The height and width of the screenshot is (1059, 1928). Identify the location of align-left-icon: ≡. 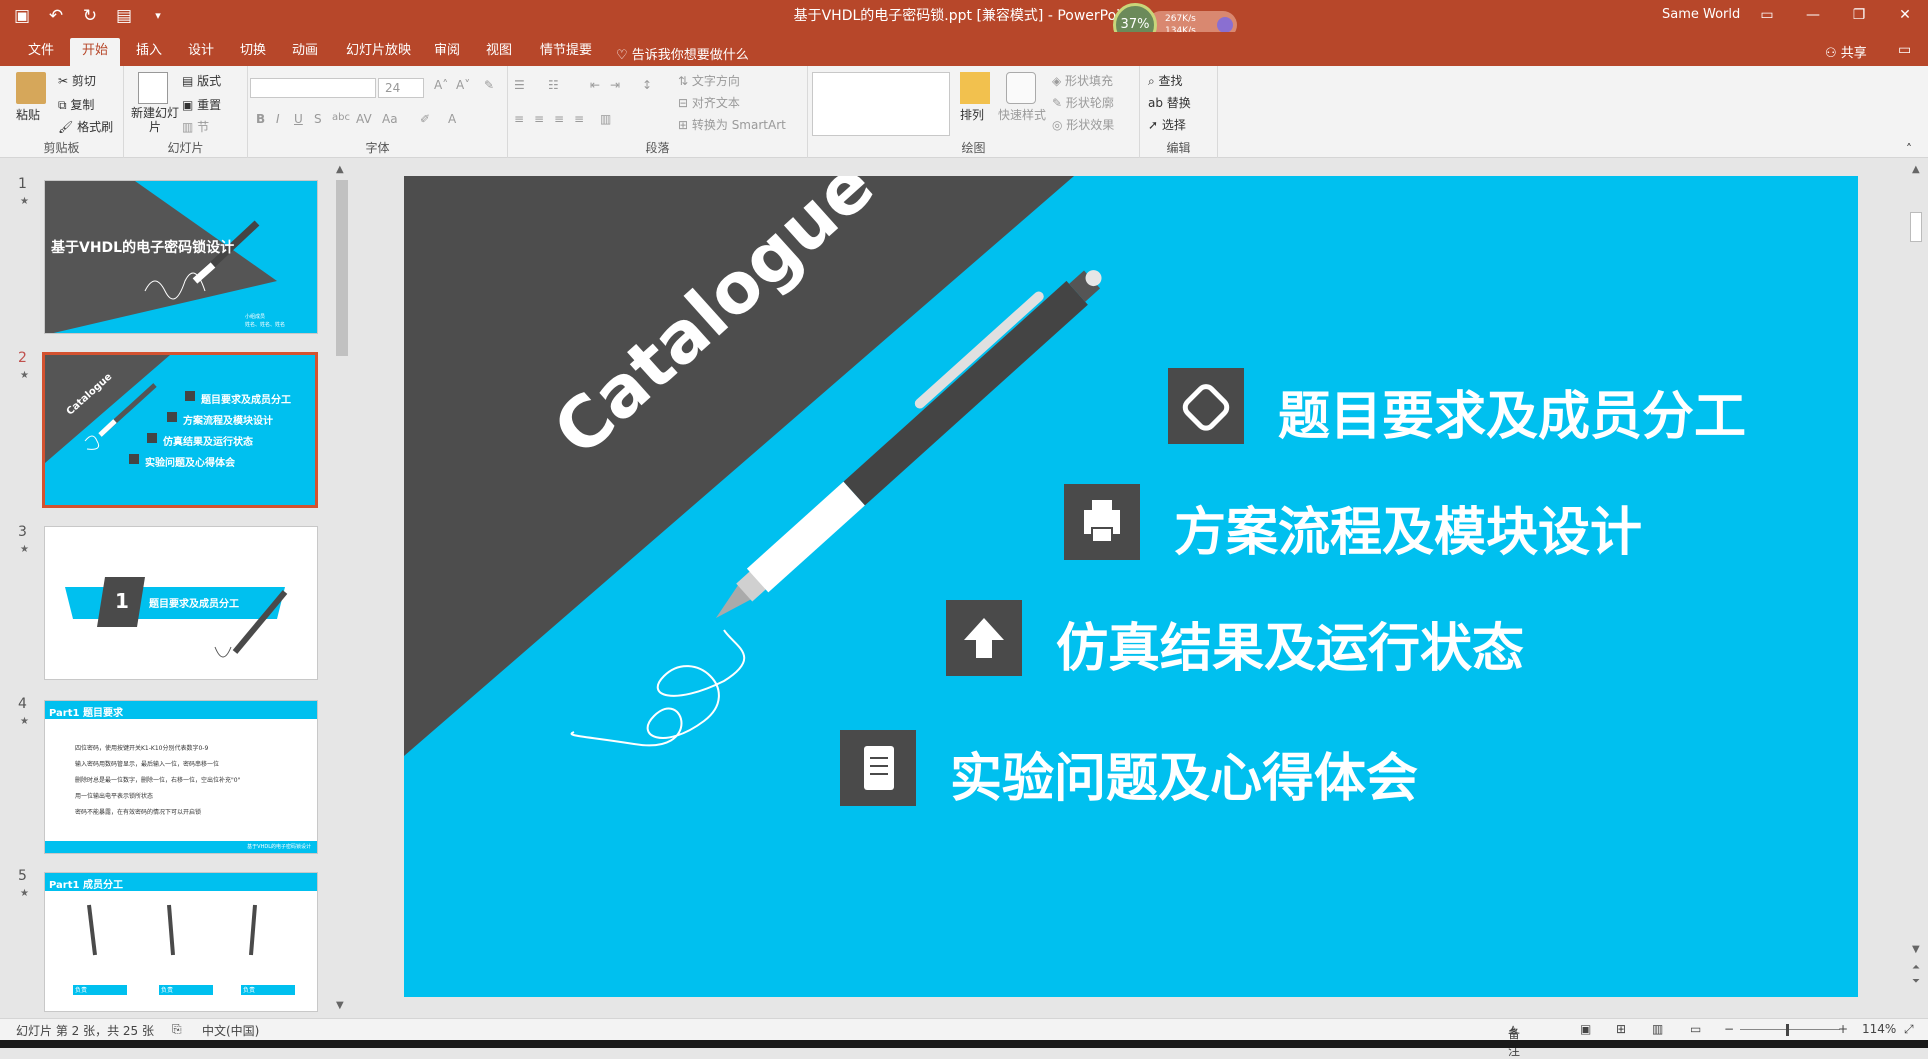
(519, 119).